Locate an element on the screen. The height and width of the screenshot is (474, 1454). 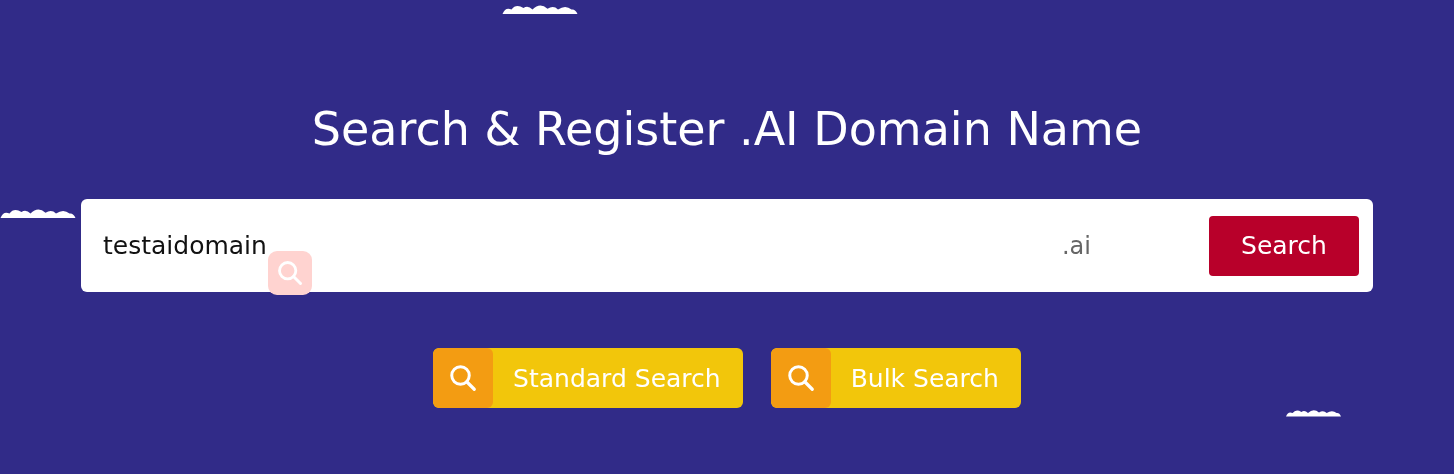
search-button: Search is located at coordinates (1284, 245).